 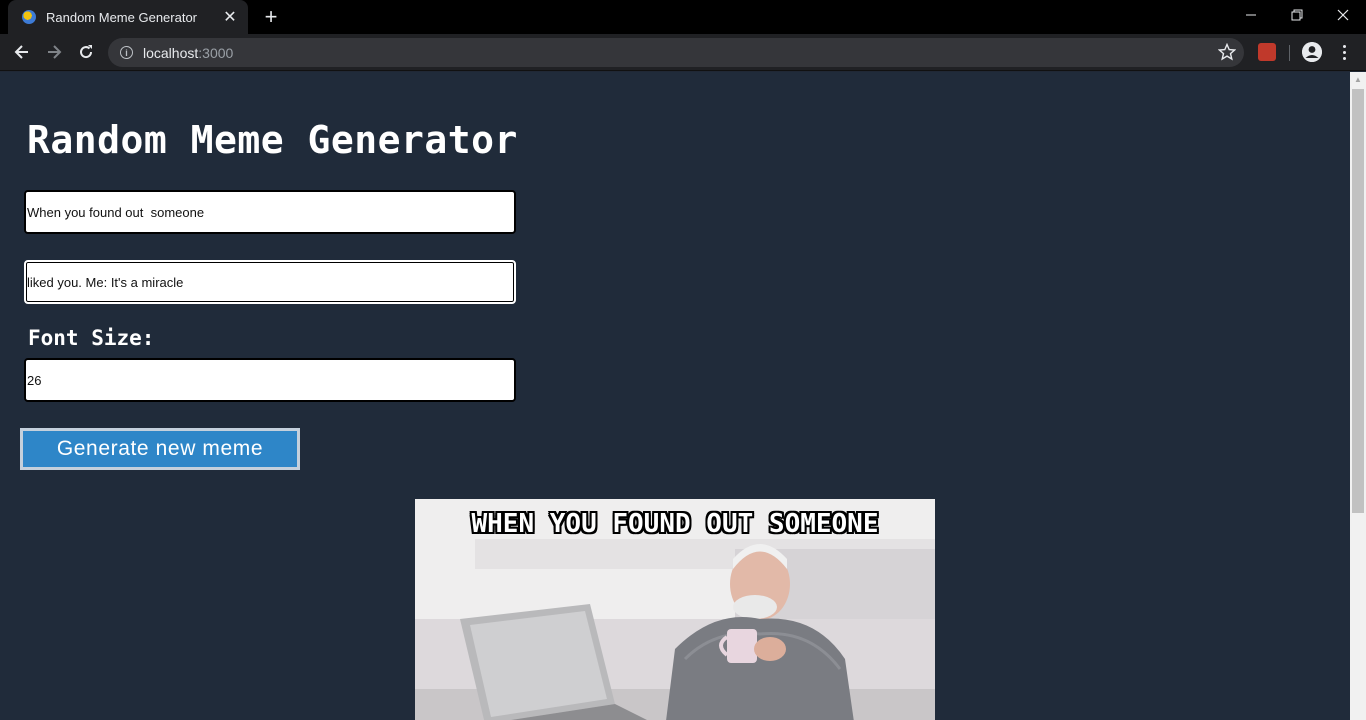 What do you see at coordinates (91, 338) in the screenshot?
I see `font-size-label: Font Size:` at bounding box center [91, 338].